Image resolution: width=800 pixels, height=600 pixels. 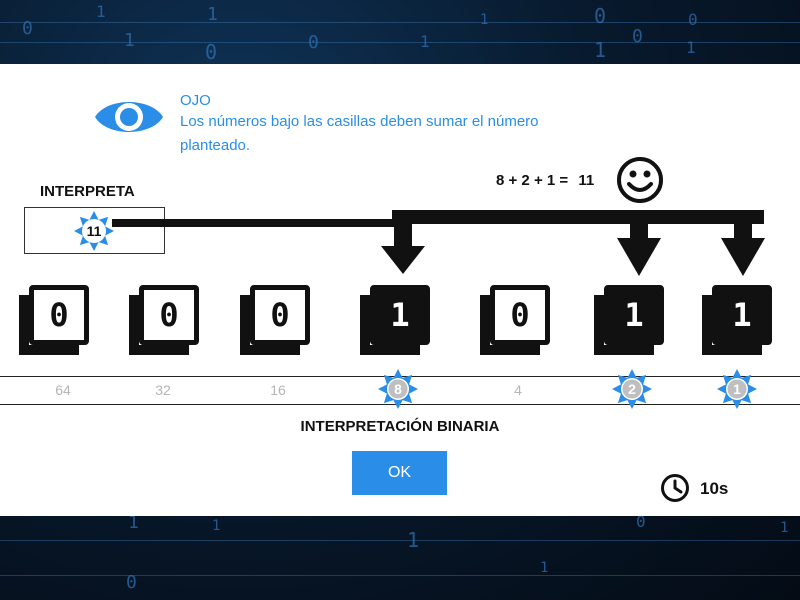 What do you see at coordinates (163, 390) in the screenshot?
I see `bit-weight: 32` at bounding box center [163, 390].